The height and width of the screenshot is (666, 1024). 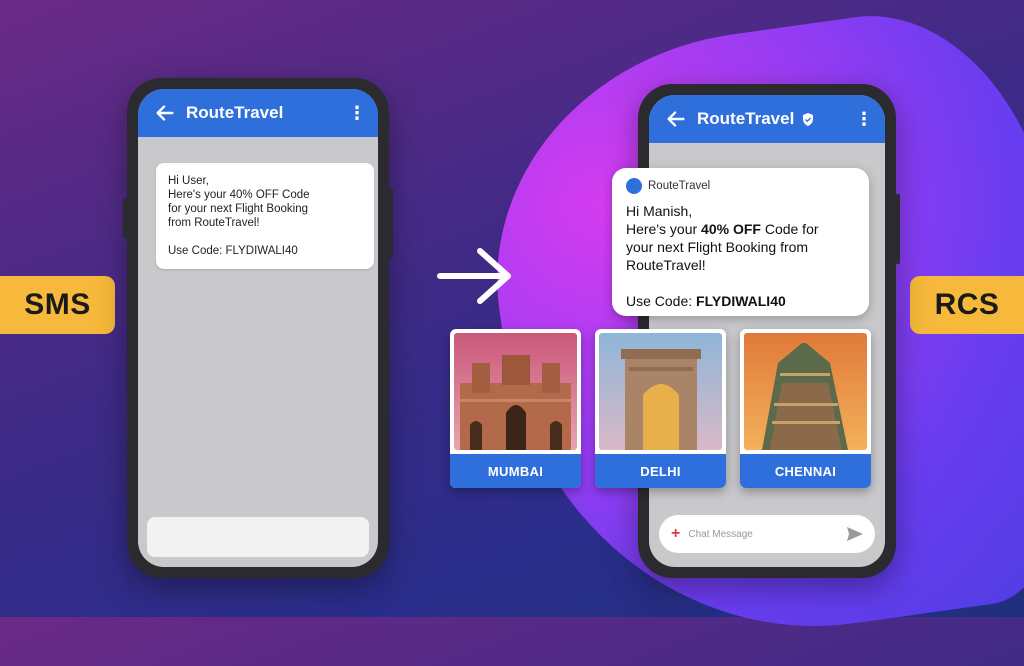 I want to click on destination-card-delhi: DELHI, so click(x=660, y=408).